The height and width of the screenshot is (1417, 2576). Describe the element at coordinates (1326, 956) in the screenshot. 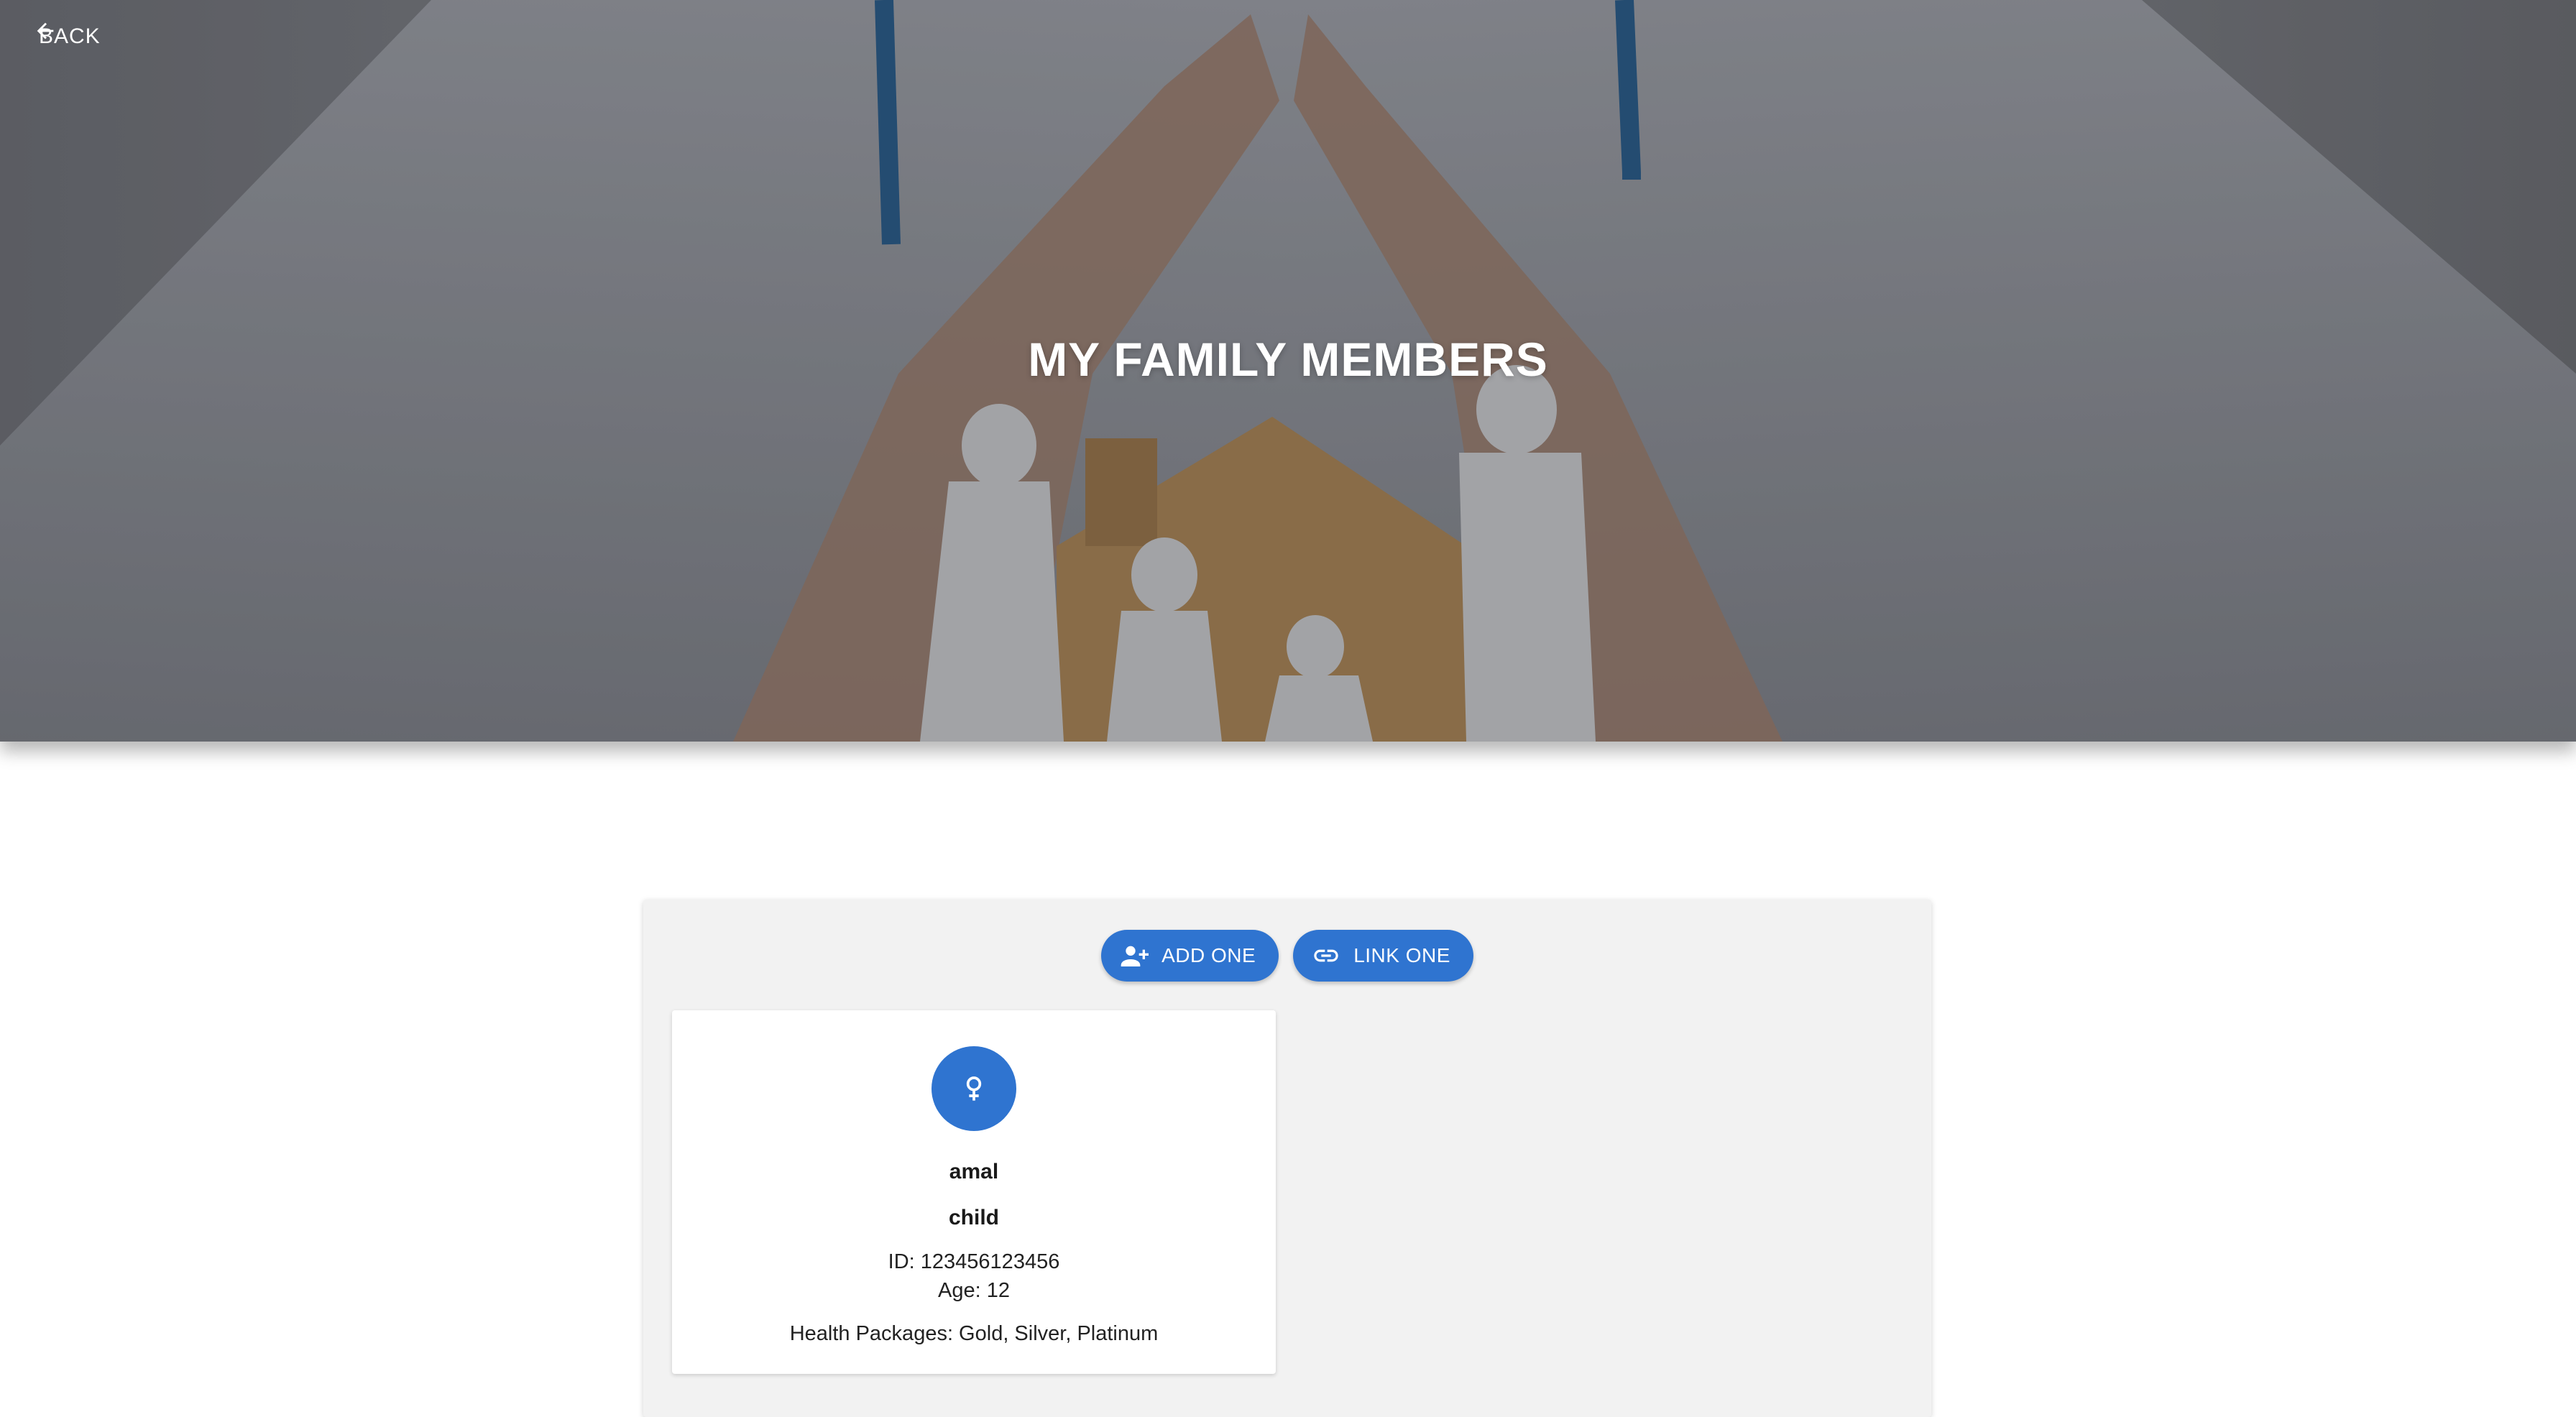

I see `link-icon` at that location.